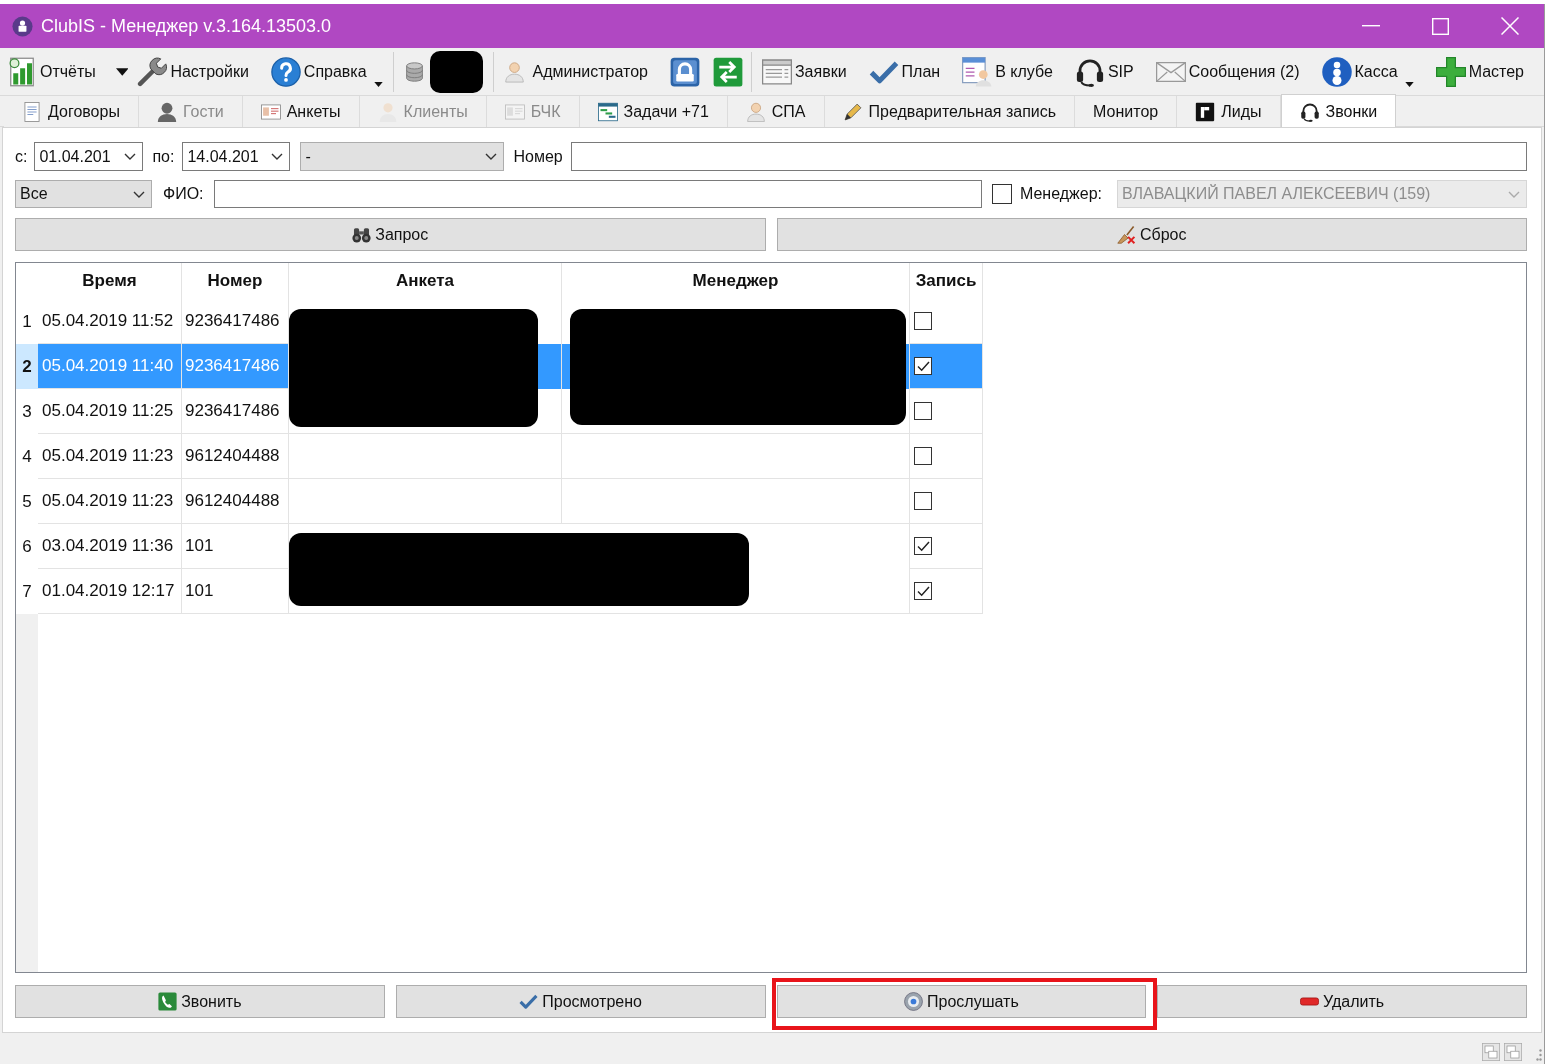 This screenshot has width=1548, height=1064. Describe the element at coordinates (390, 234) in the screenshot. I see `query-button: Запрос` at that location.